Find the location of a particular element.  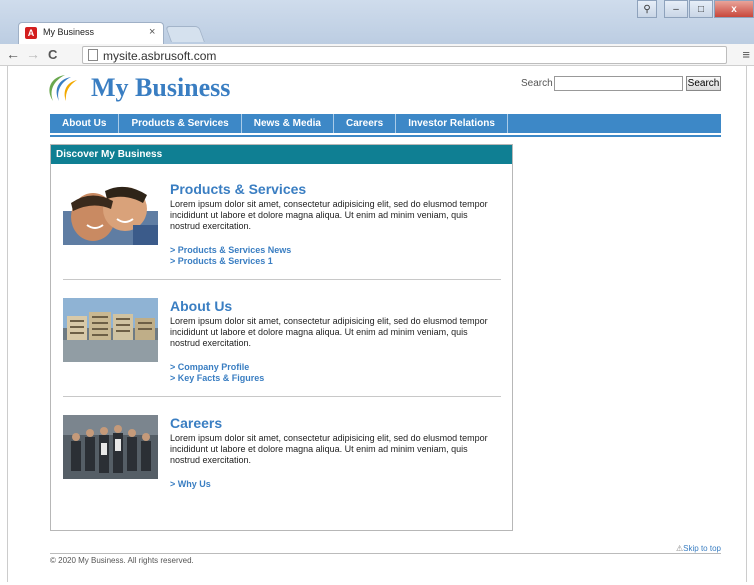

url-text: mysite.asbrusoft.com is located at coordinates (160, 56).